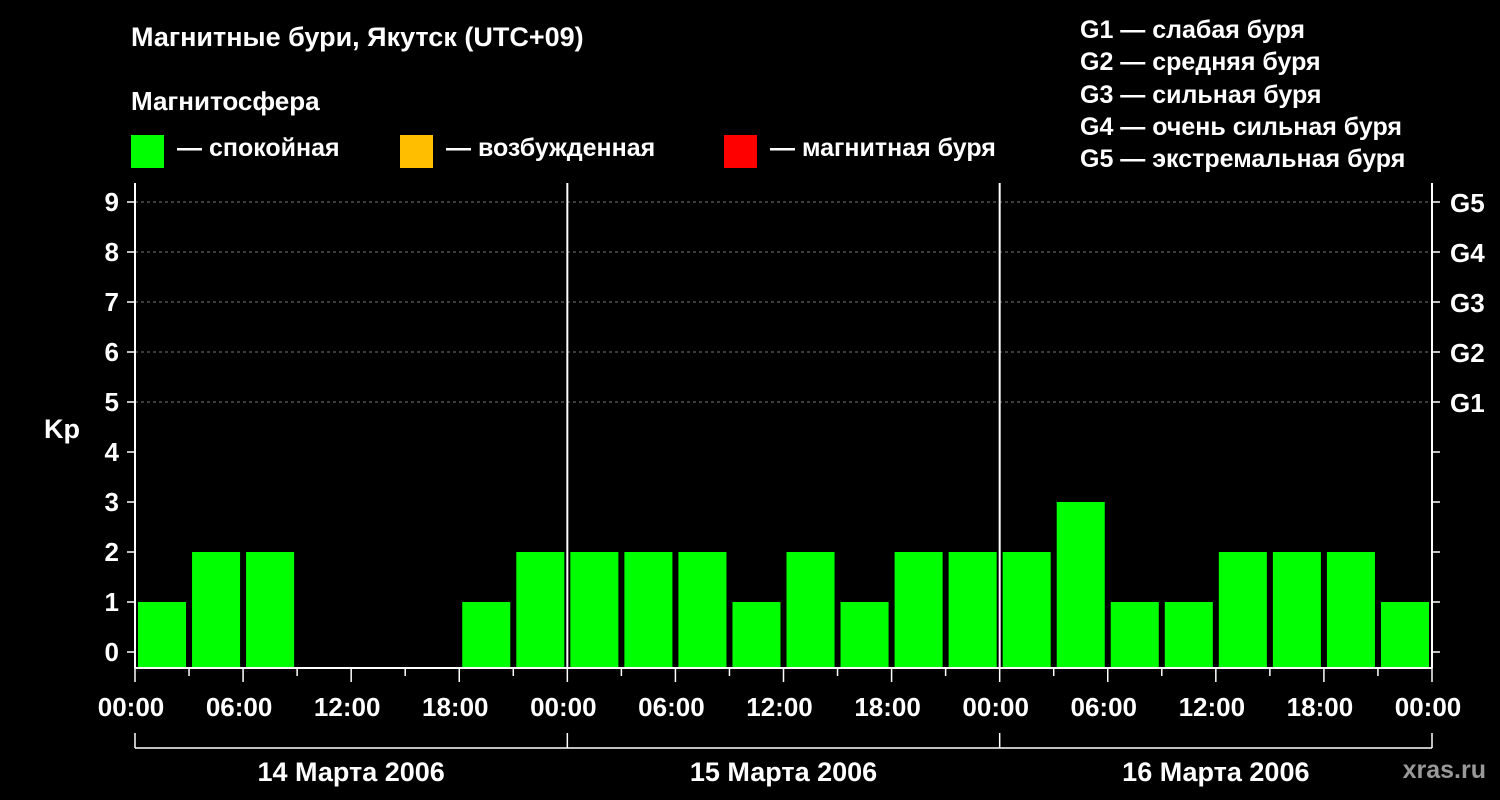  Describe the element at coordinates (112, 202) in the screenshot. I see `y-tick-label: 9` at that location.